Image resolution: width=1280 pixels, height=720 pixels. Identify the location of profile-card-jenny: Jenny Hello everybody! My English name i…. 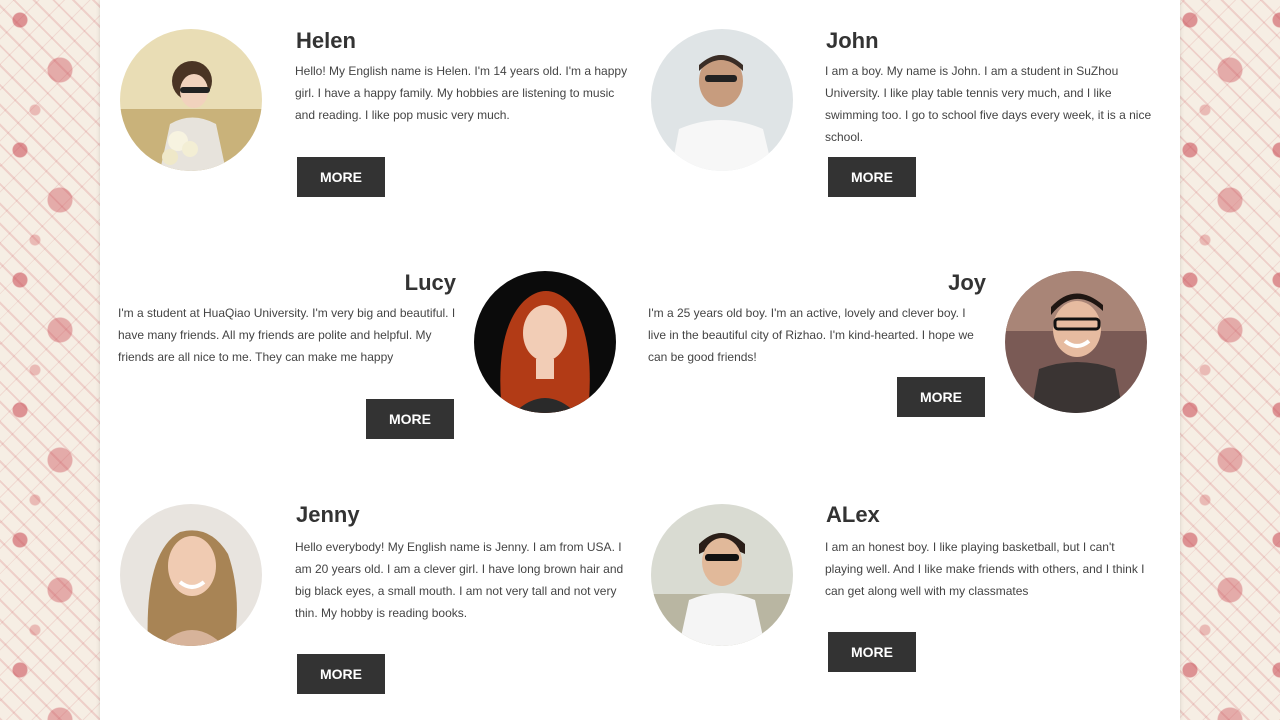
(370, 598).